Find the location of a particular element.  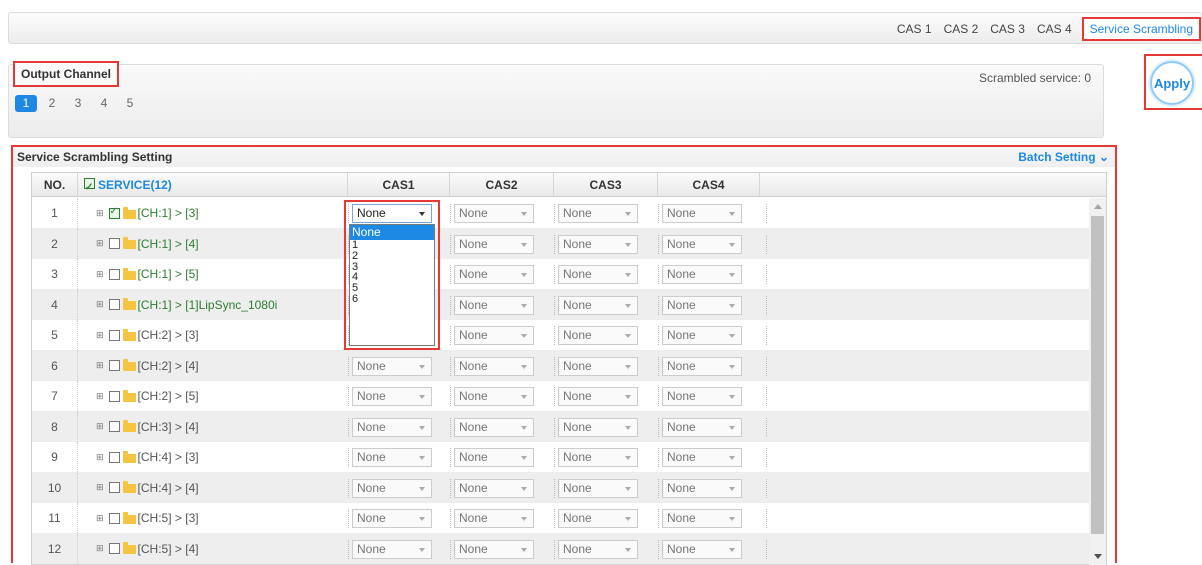

dropdown-option: 3 is located at coordinates (392, 267).